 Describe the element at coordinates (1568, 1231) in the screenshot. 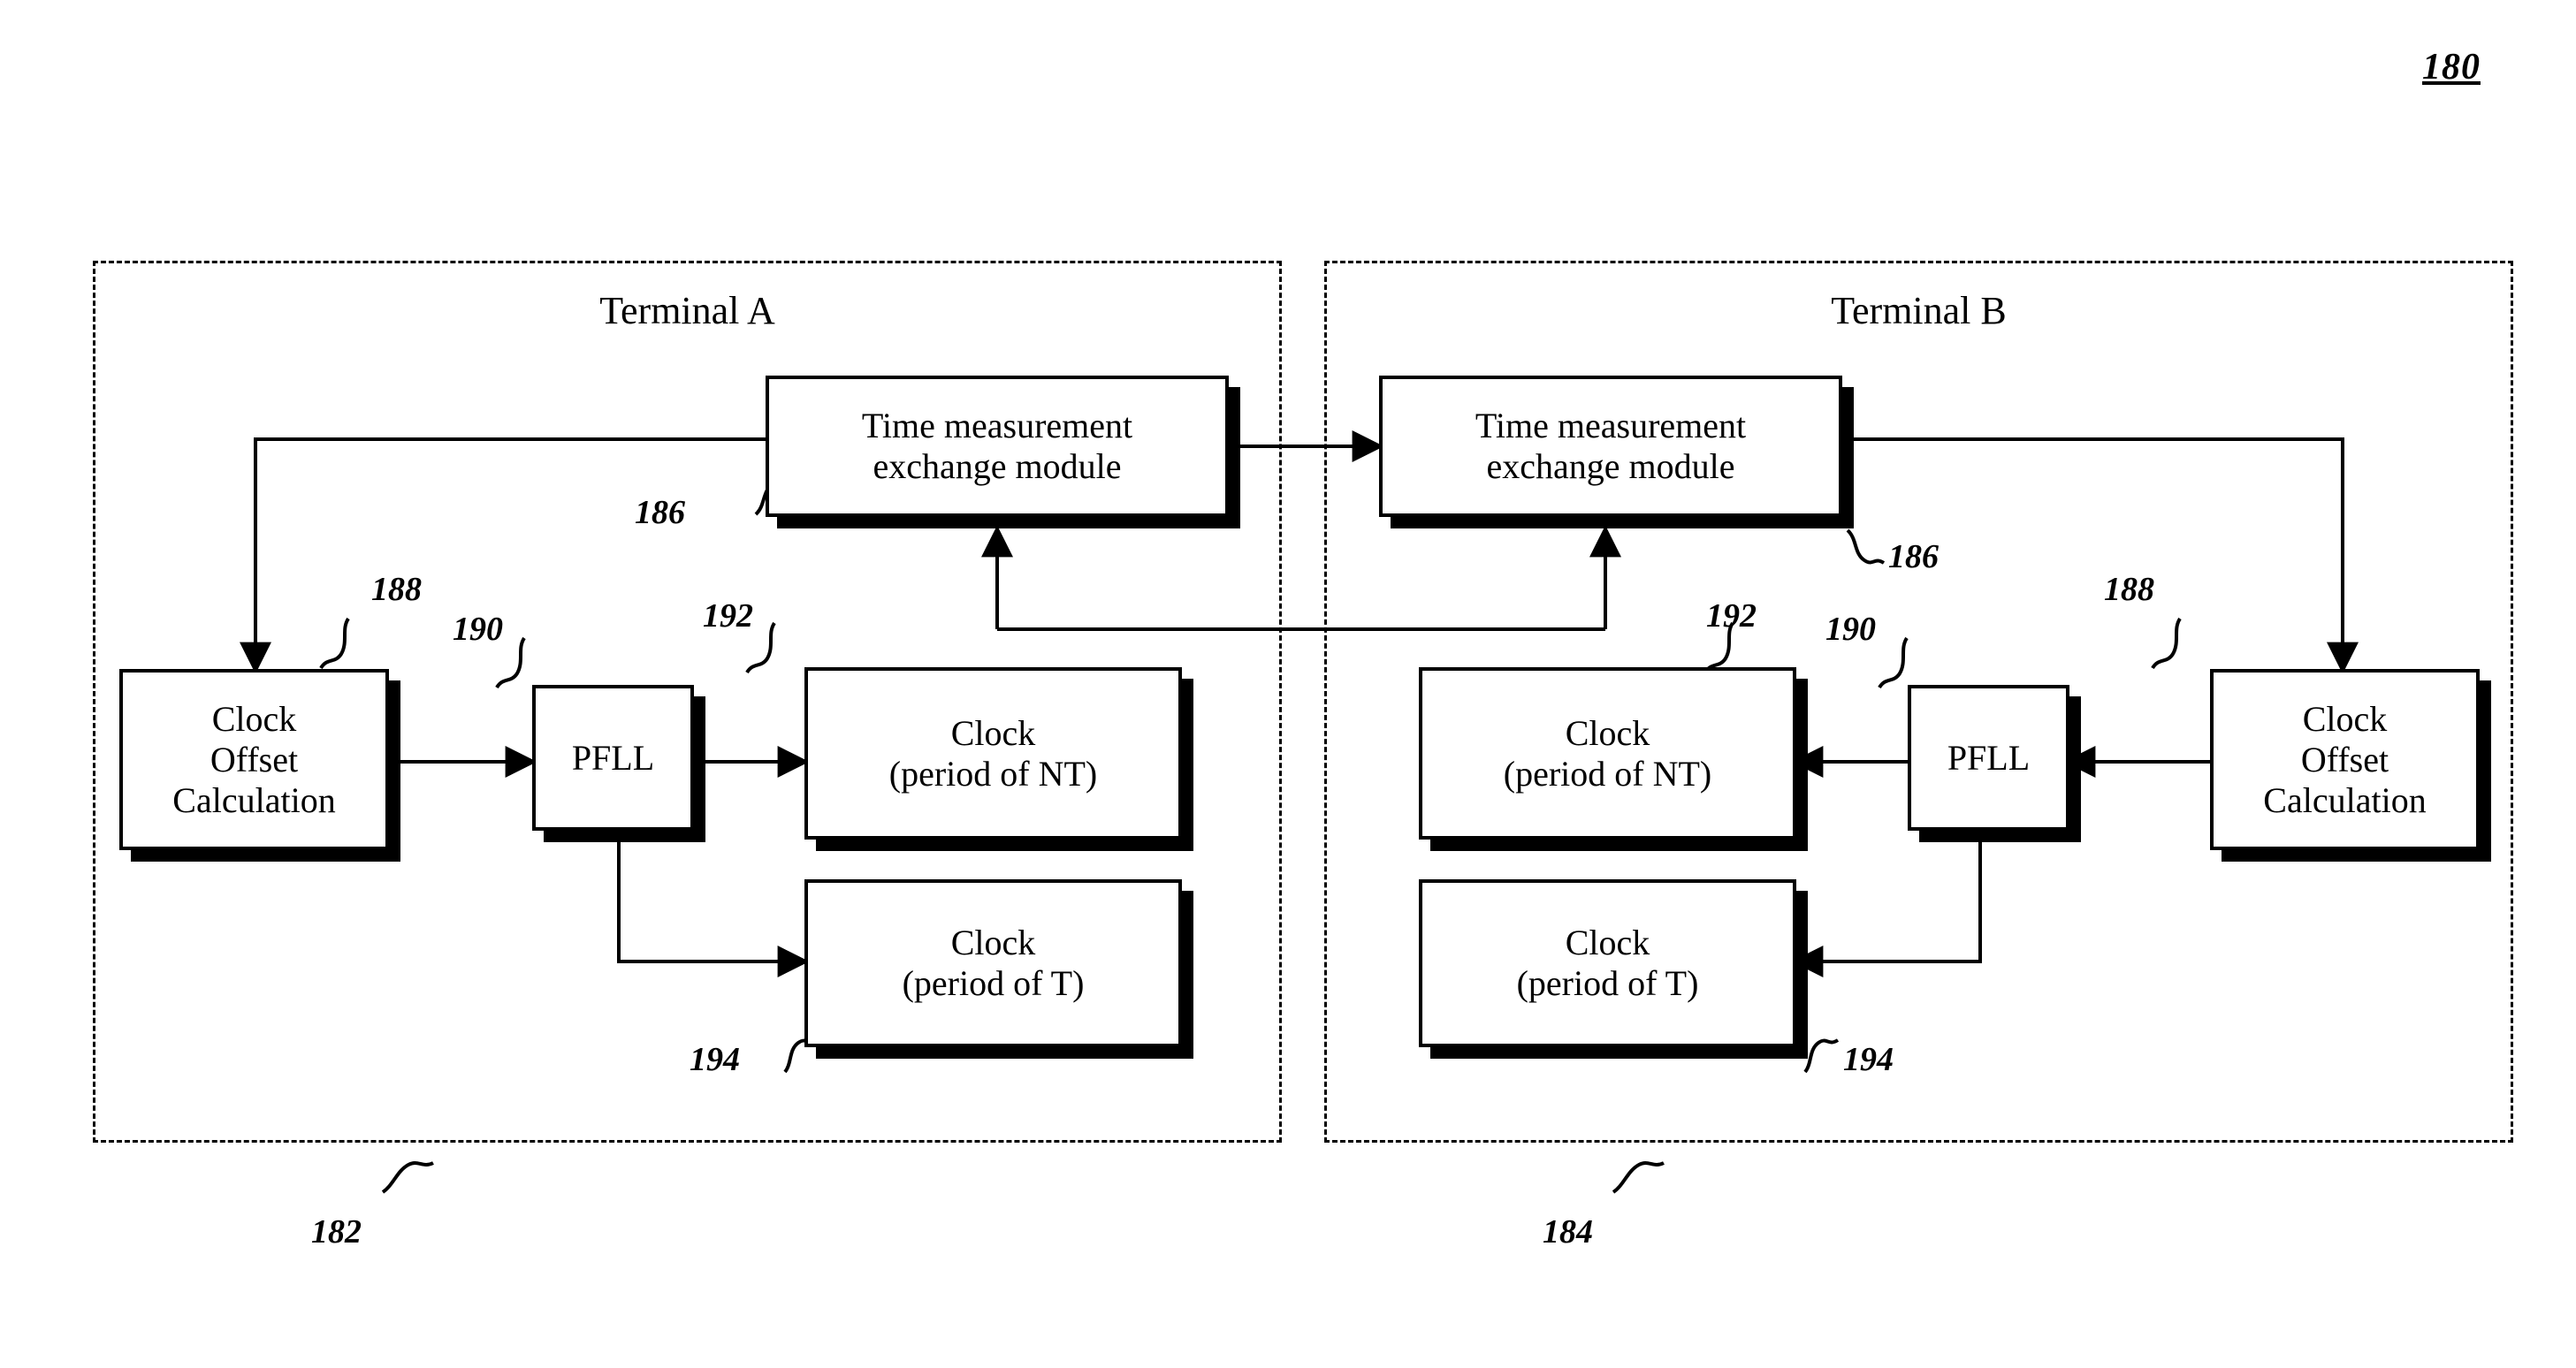

I see `ref-184: 184` at that location.